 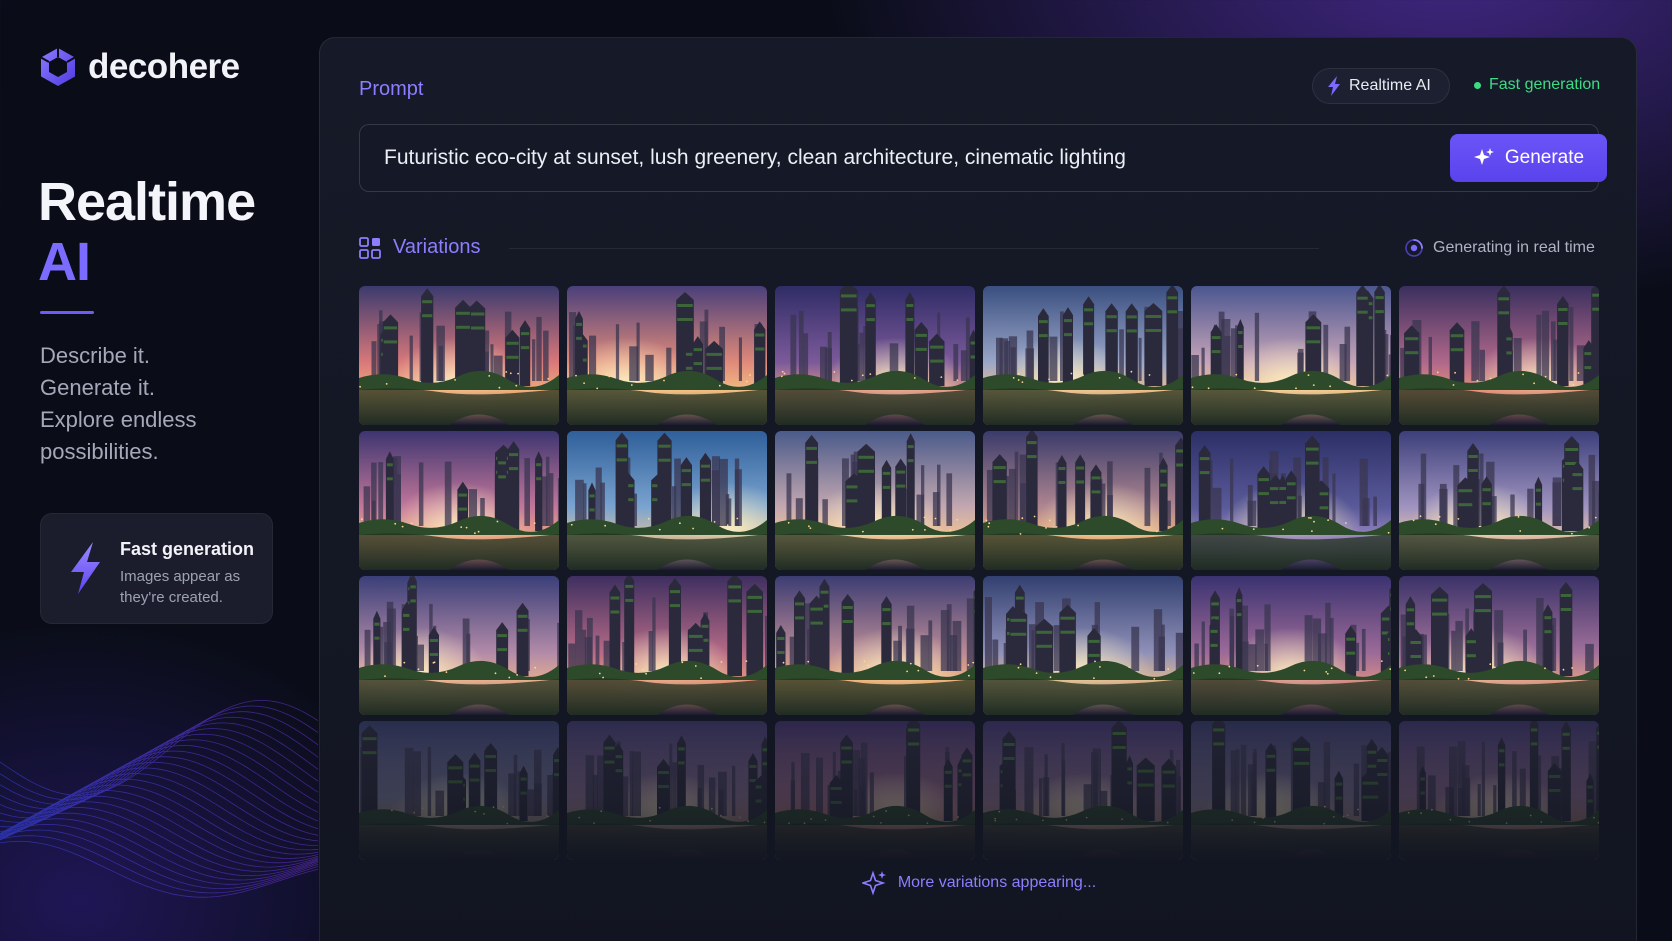 I want to click on status-dot-icon, so click(x=1477, y=85).